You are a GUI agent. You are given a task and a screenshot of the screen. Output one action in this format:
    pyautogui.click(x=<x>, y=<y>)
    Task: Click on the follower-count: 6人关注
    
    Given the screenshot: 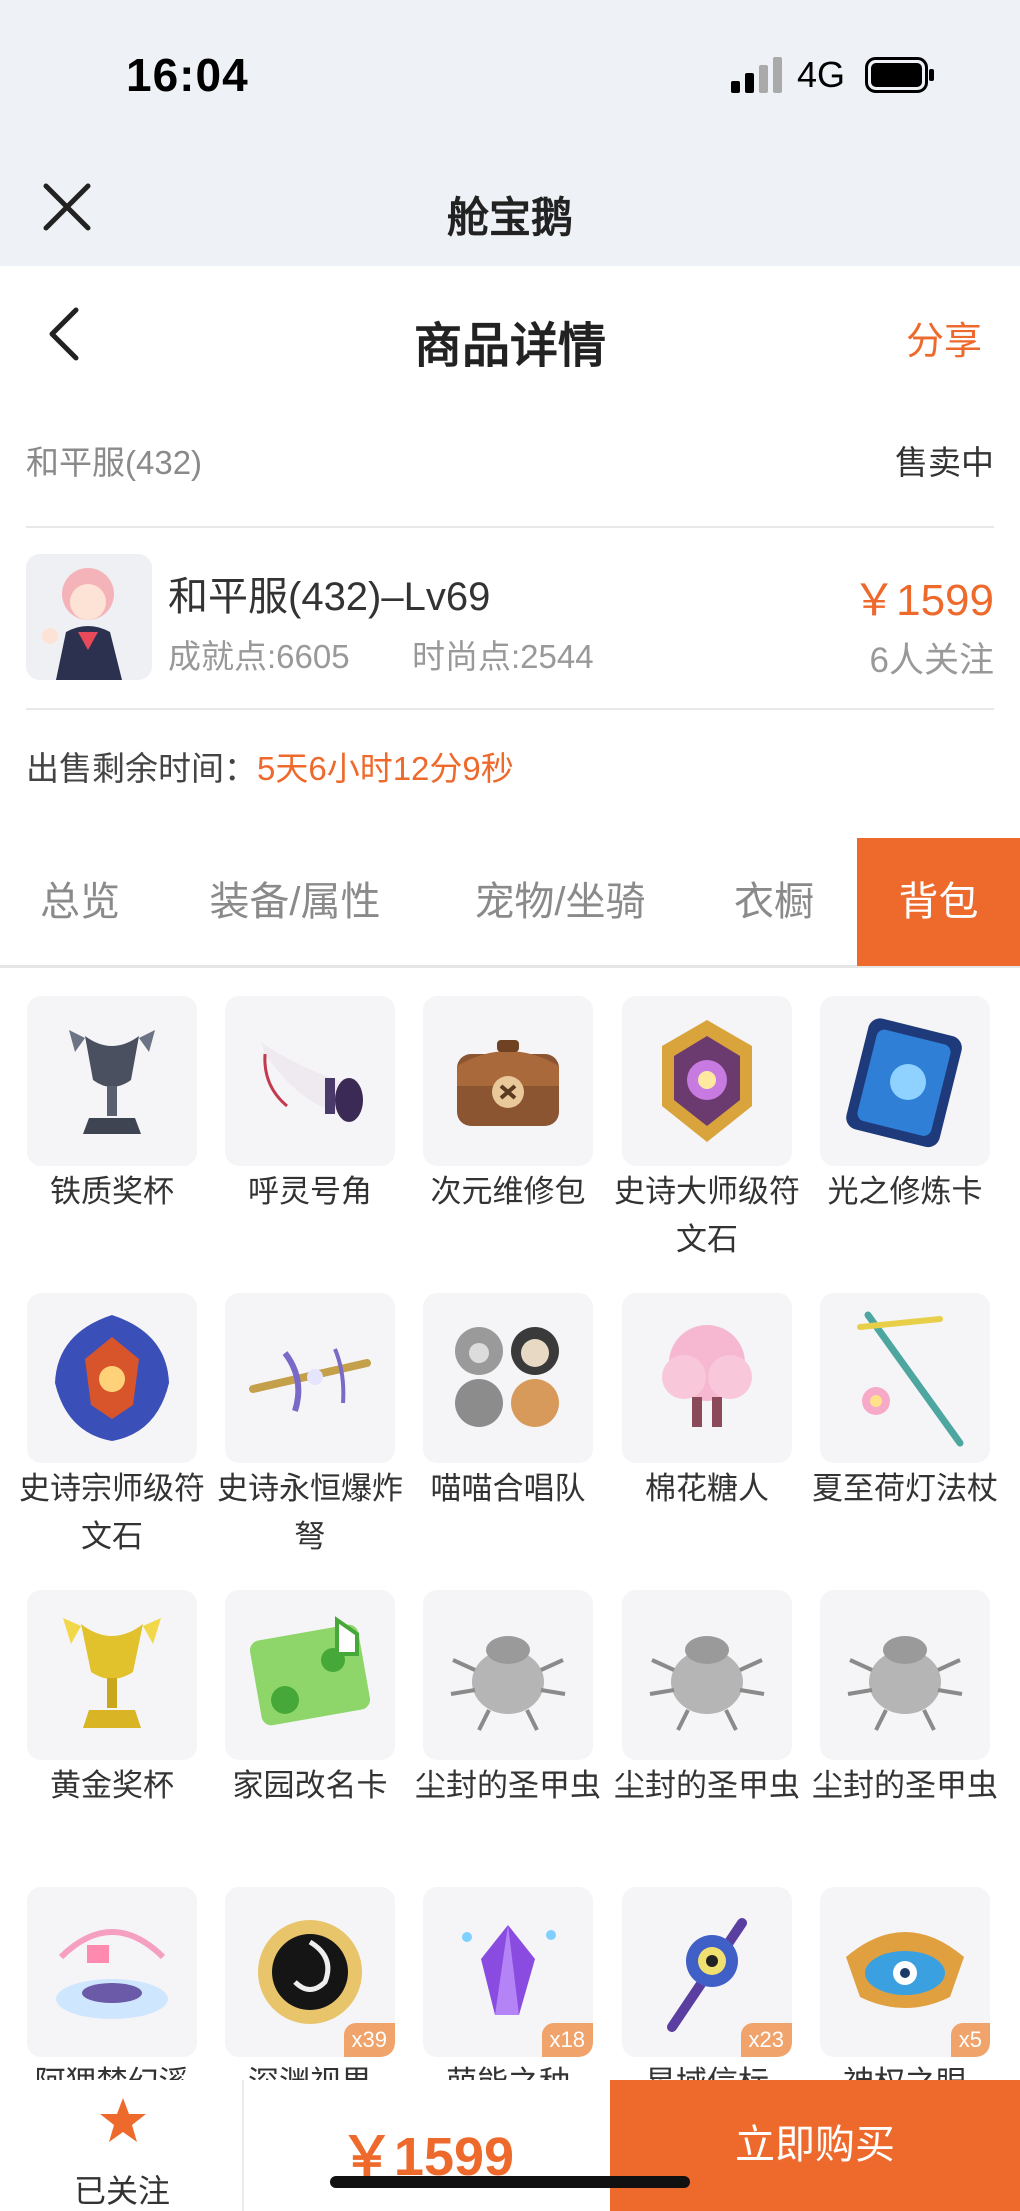 What is the action you would take?
    pyautogui.click(x=931, y=660)
    